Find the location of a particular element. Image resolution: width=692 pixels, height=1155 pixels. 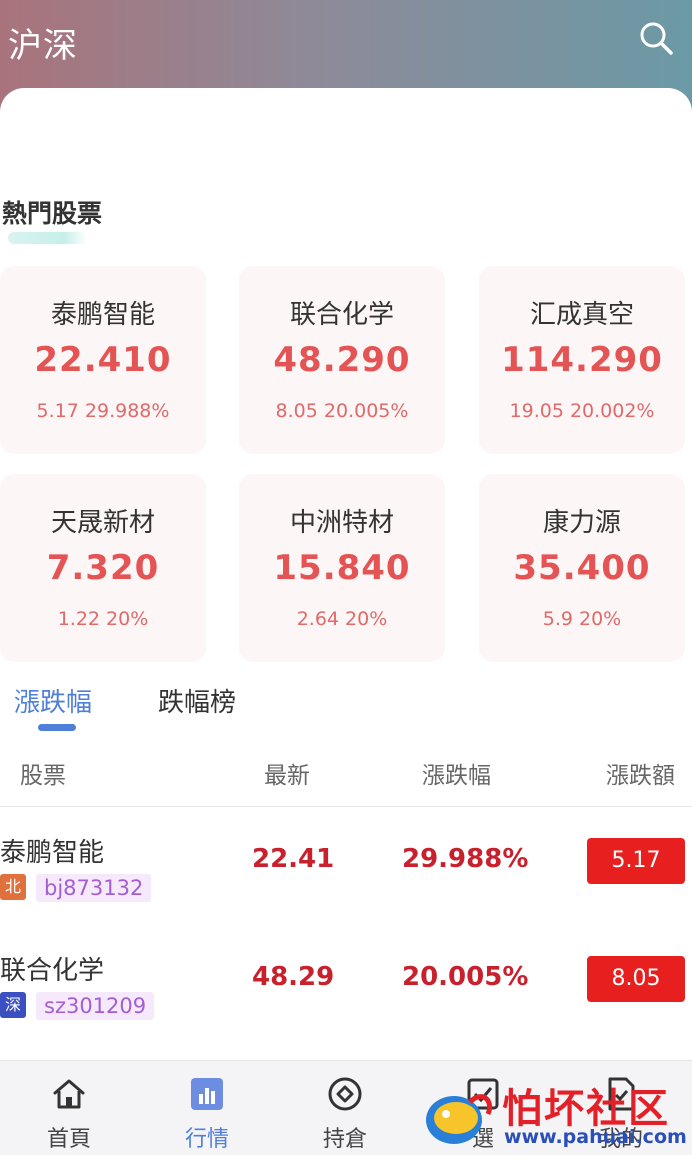

hot-stock-card: 天晟新材 7.320 1.22 20% is located at coordinates (103, 568).